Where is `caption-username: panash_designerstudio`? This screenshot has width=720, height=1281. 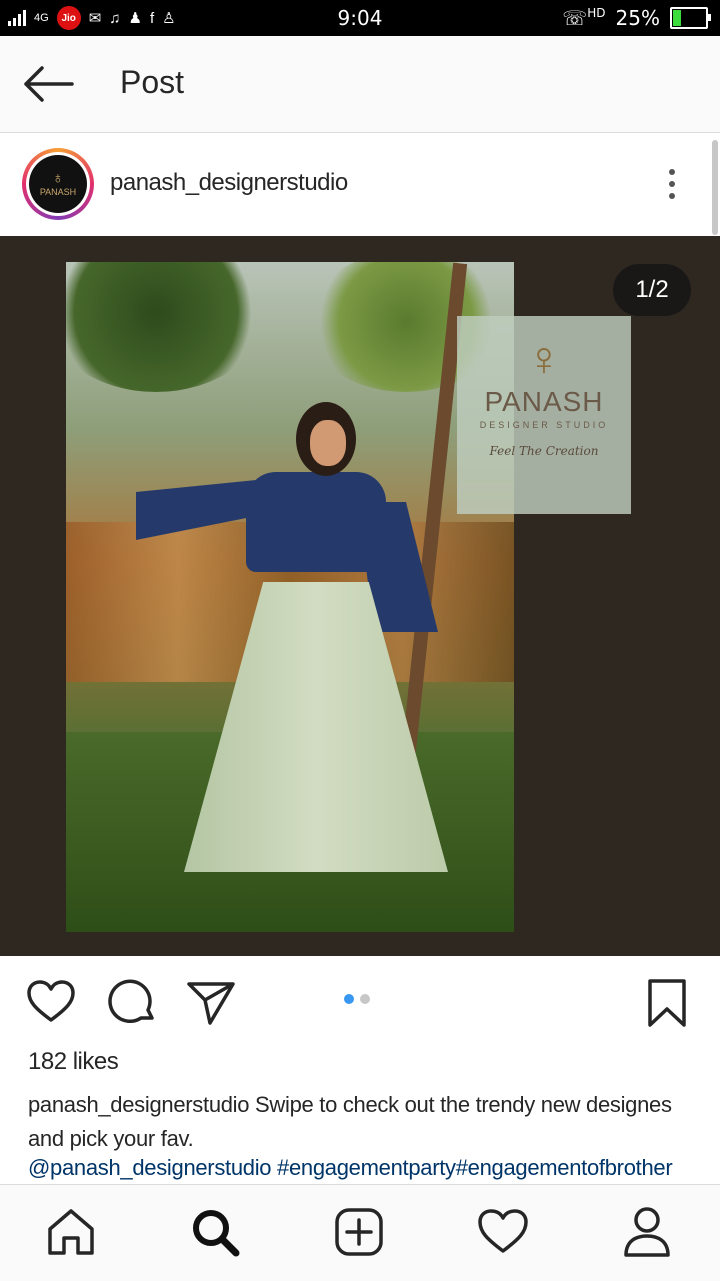
caption-username: panash_designerstudio is located at coordinates (139, 1104).